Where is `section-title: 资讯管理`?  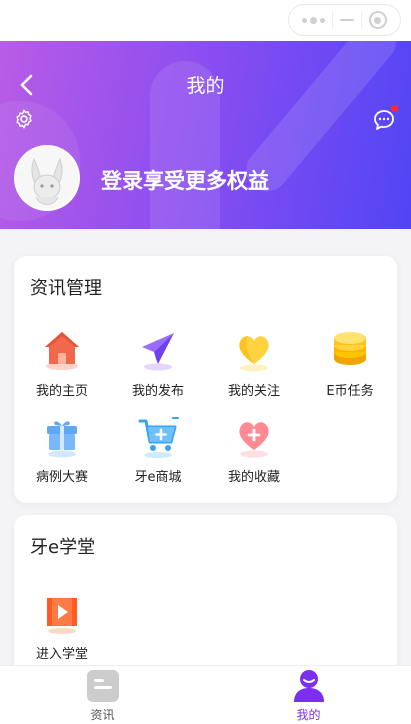
section-title: 资讯管理 is located at coordinates (66, 288).